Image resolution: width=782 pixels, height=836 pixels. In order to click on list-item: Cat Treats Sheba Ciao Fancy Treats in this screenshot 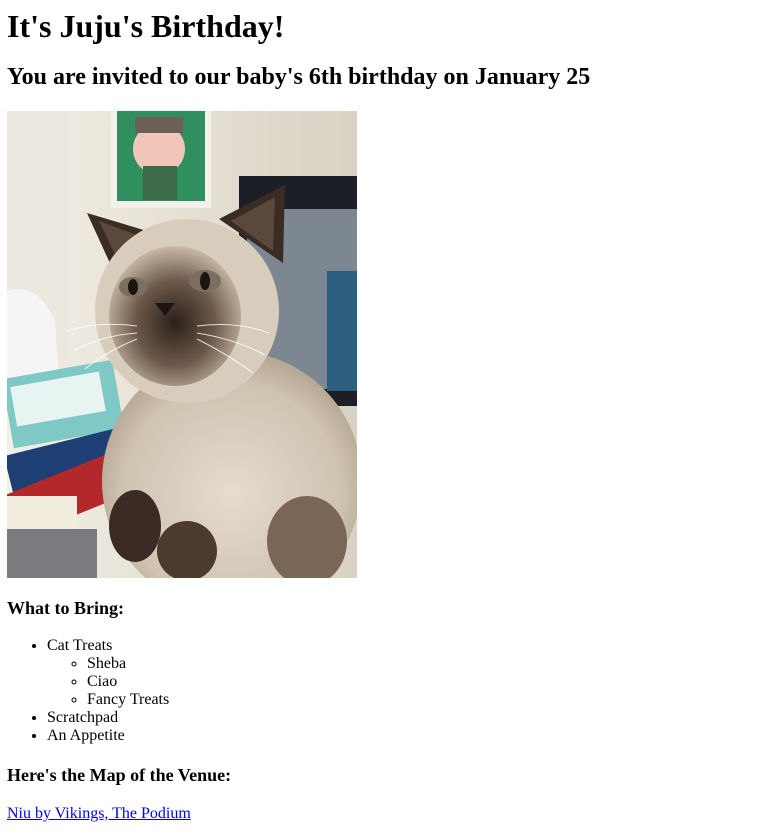, I will do `click(108, 673)`.